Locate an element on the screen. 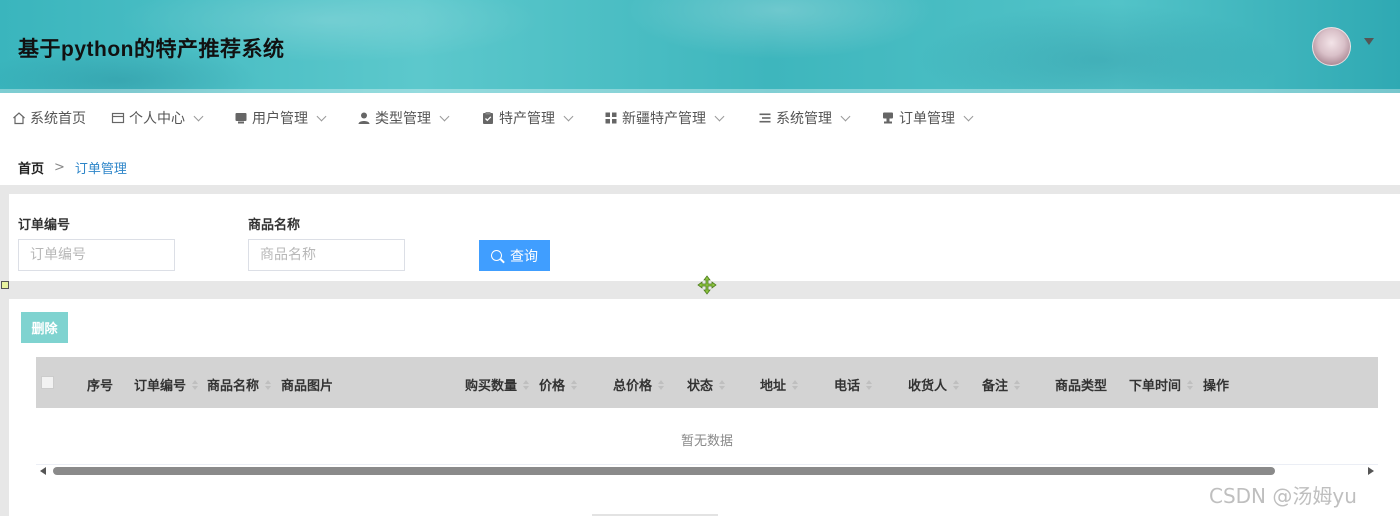  clipboard-icon is located at coordinates (488, 118).